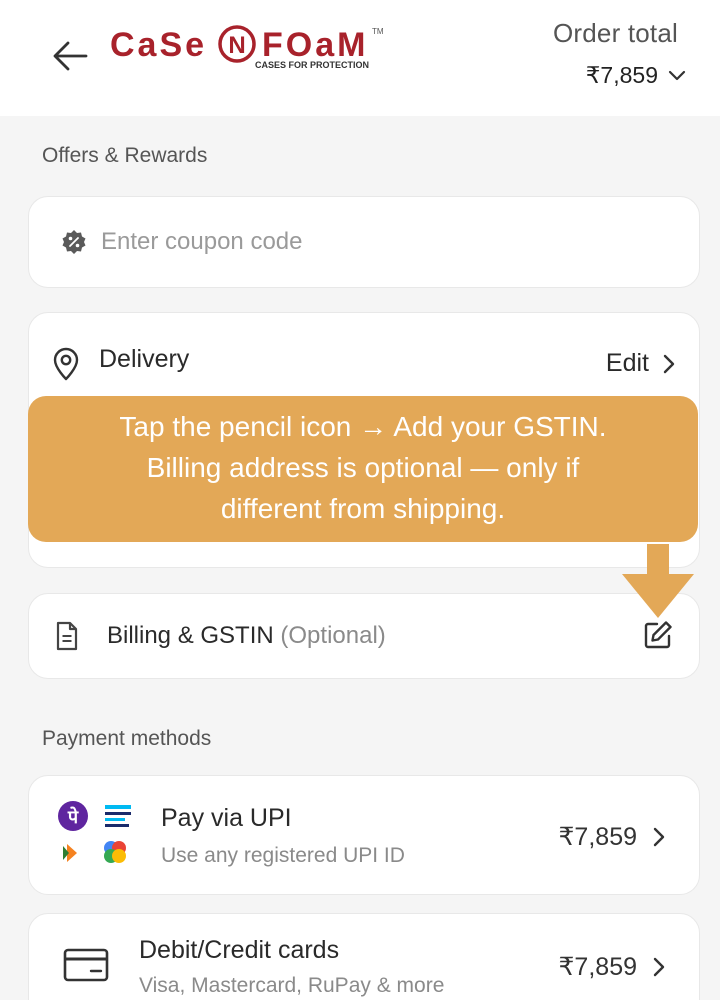 This screenshot has height=1000, width=720. Describe the element at coordinates (283, 855) in the screenshot. I see `upi-subtitle: Use any registered UPI ID` at that location.